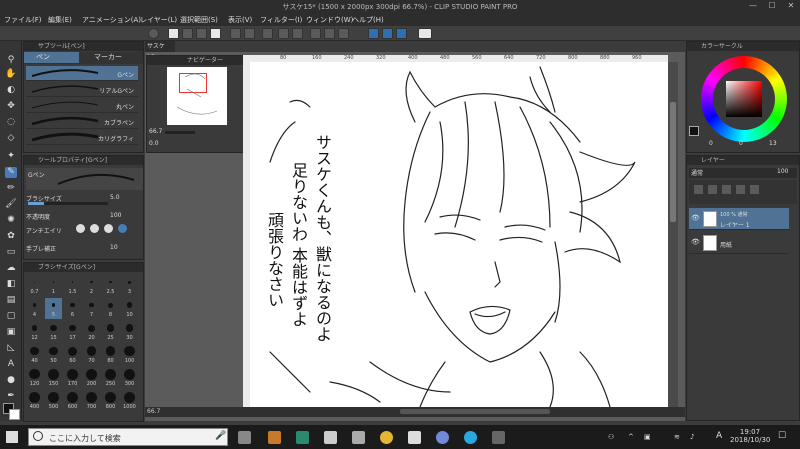 The image size is (800, 449). I want to click on frame-tool-icon: ▣, so click(11, 332).